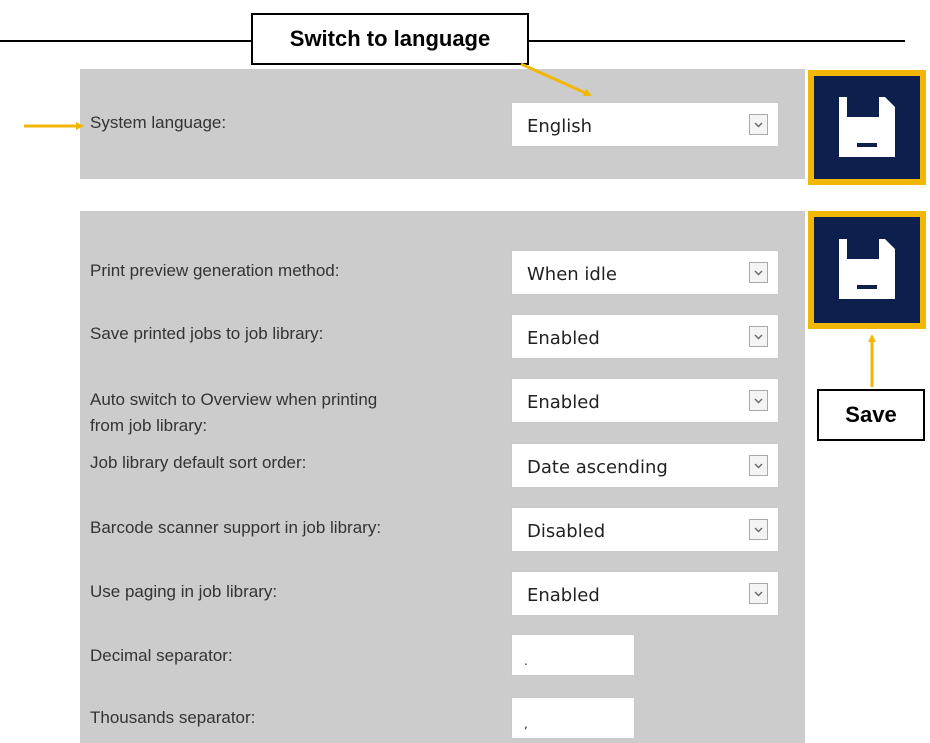  I want to click on auto-switch-label-line2: from job library:, so click(149, 425).